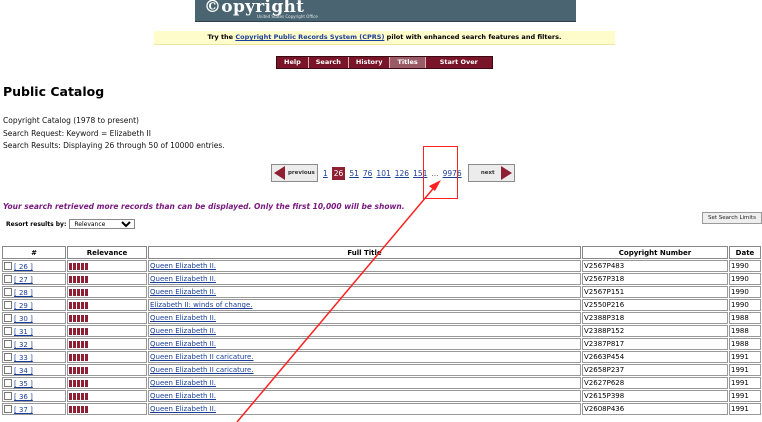 The width and height of the screenshot is (762, 422). Describe the element at coordinates (71, 120) in the screenshot. I see `catalog-scope: Copyright Catalog (1978 to present)` at that location.